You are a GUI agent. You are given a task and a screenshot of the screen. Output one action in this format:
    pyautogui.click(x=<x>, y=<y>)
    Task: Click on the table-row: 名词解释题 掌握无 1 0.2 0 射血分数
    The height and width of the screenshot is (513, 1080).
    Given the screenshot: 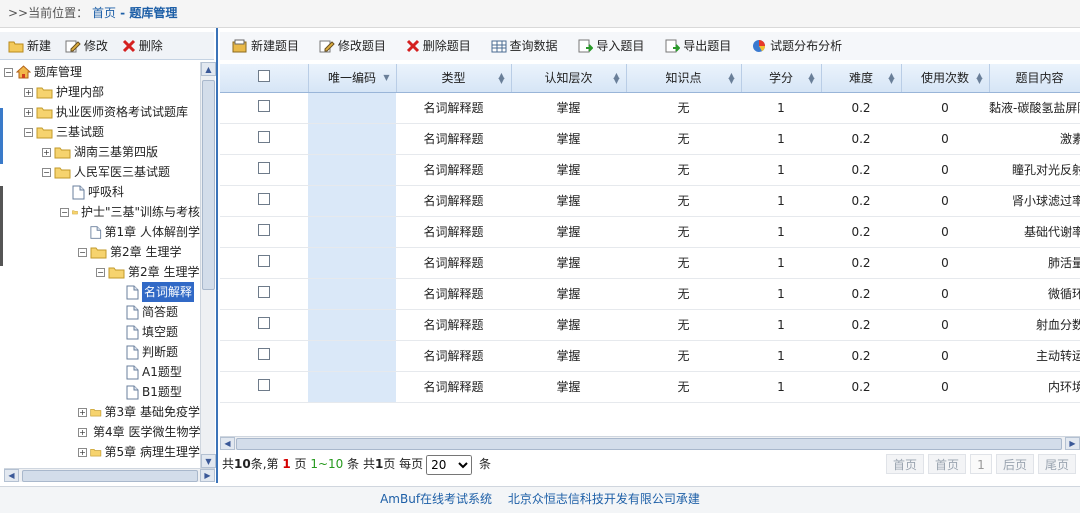 What is the action you would take?
    pyautogui.click(x=650, y=325)
    